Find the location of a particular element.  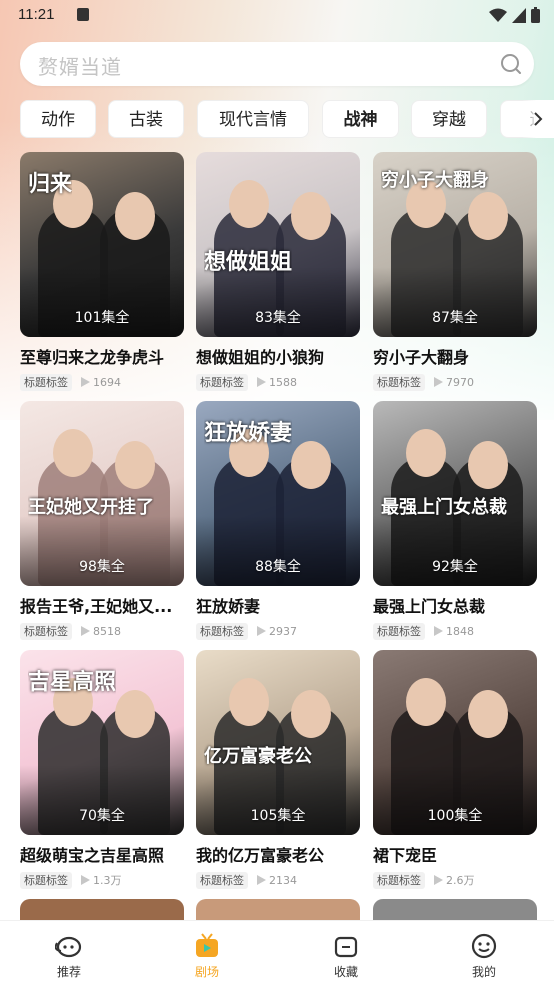

poster-title-art: 狂放娇妻 is located at coordinates (248, 433).